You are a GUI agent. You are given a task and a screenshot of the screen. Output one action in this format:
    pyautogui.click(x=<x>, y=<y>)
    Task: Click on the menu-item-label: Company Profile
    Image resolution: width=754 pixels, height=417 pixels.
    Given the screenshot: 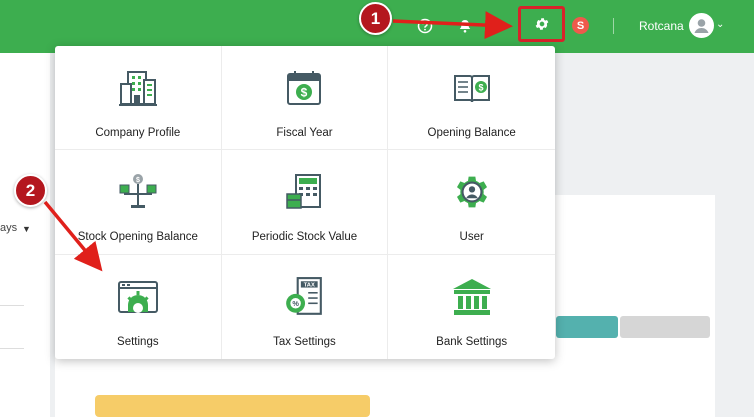 What is the action you would take?
    pyautogui.click(x=138, y=133)
    